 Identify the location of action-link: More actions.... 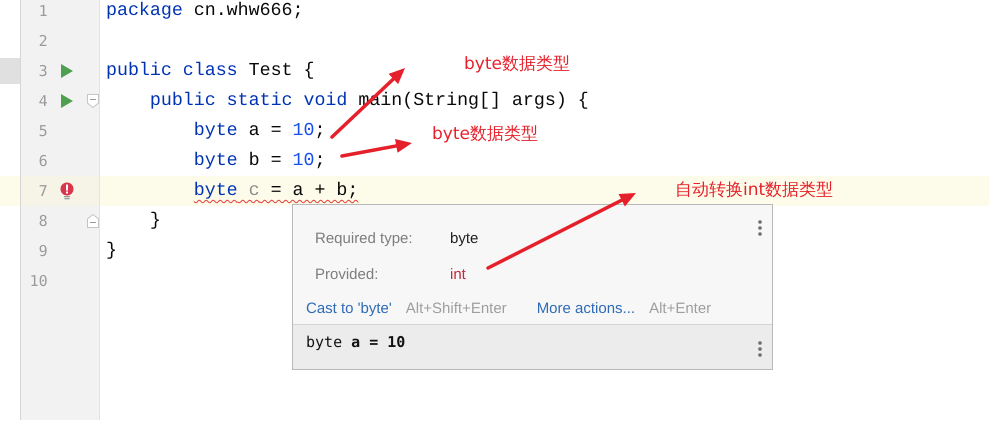
(586, 308).